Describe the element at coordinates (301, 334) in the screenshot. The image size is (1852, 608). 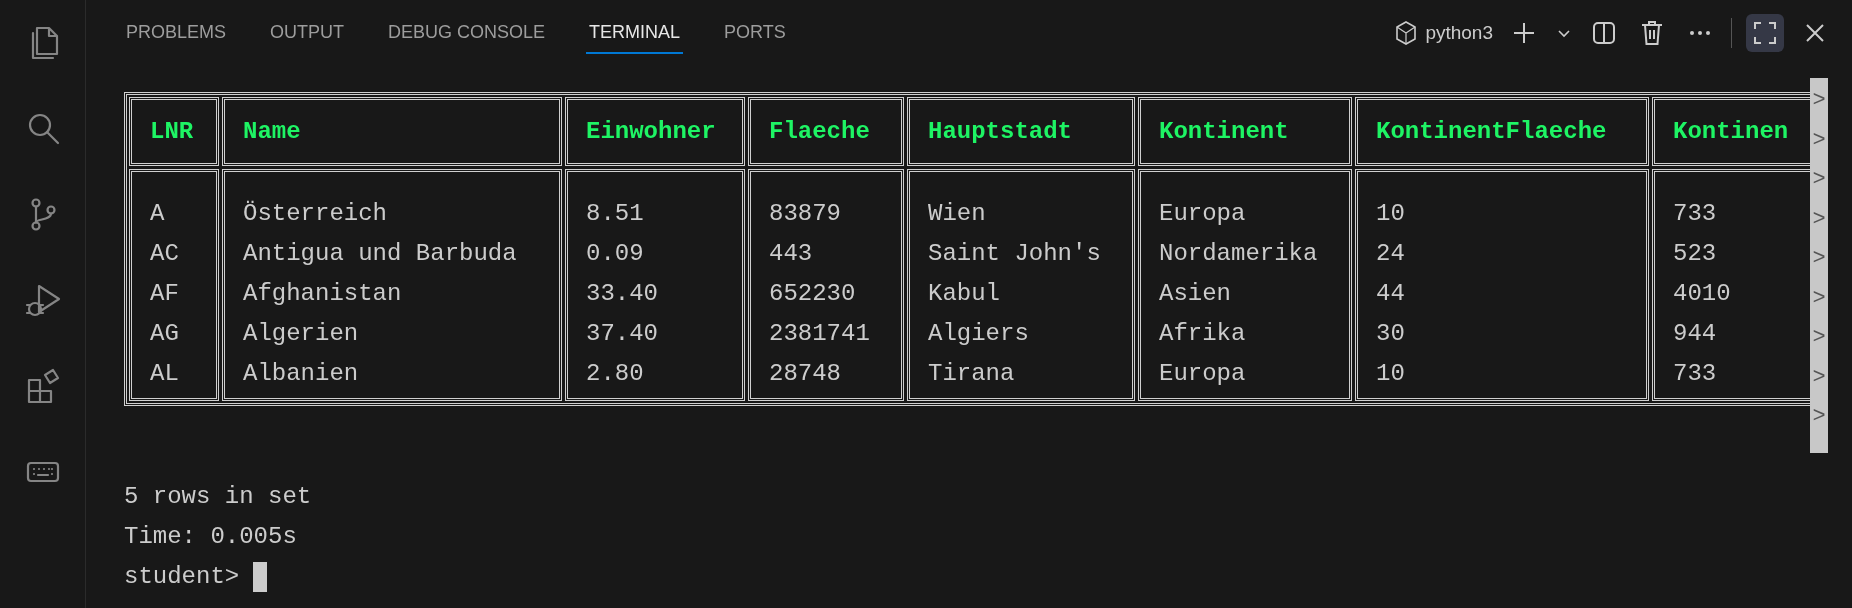
I see `table-cell-text: Algerien` at that location.